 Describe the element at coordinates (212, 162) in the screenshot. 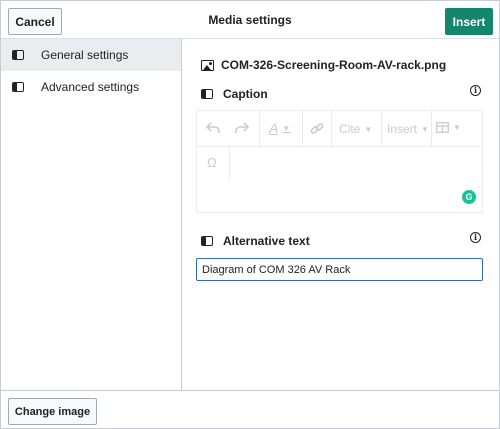

I see `special-character-icon: Ω` at that location.